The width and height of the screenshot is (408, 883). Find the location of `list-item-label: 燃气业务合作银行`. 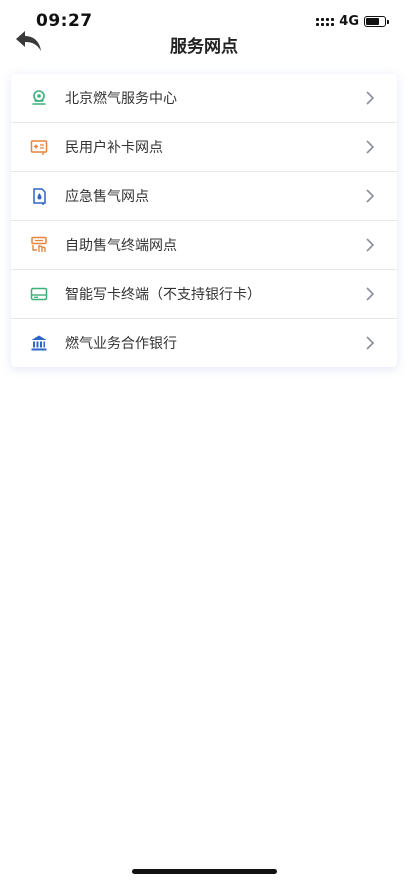

list-item-label: 燃气业务合作银行 is located at coordinates (121, 344).